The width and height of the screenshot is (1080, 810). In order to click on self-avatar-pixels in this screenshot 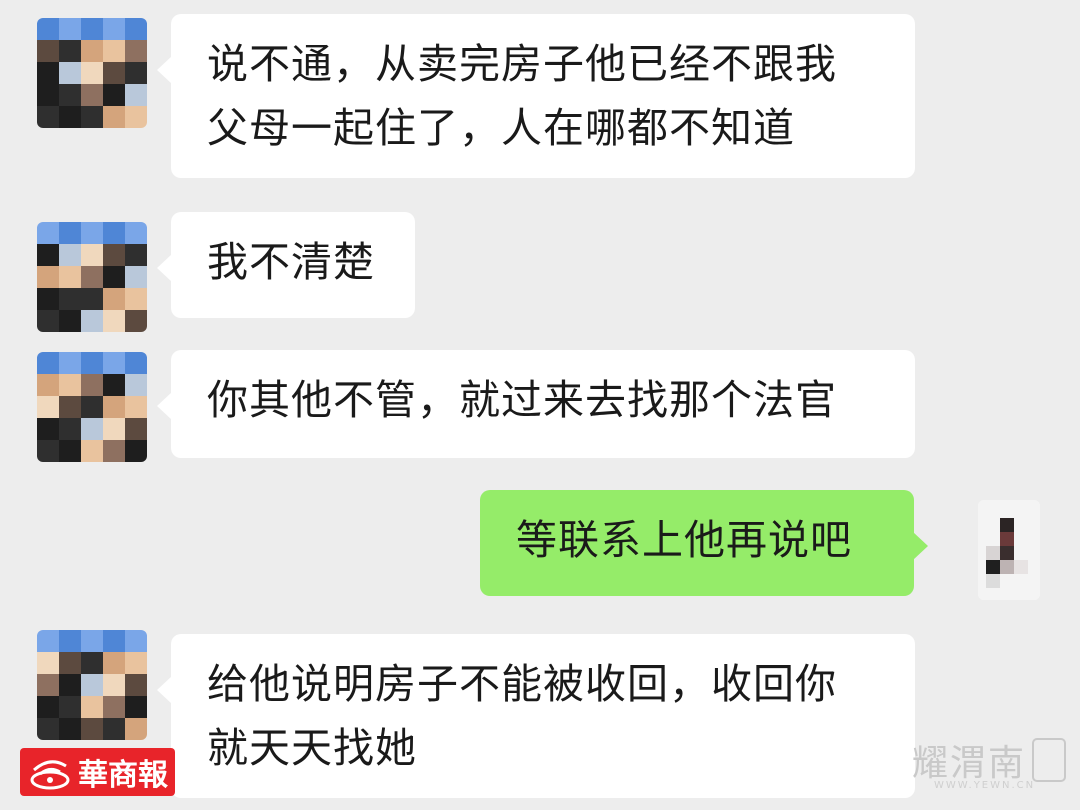, I will do `click(1009, 550)`.